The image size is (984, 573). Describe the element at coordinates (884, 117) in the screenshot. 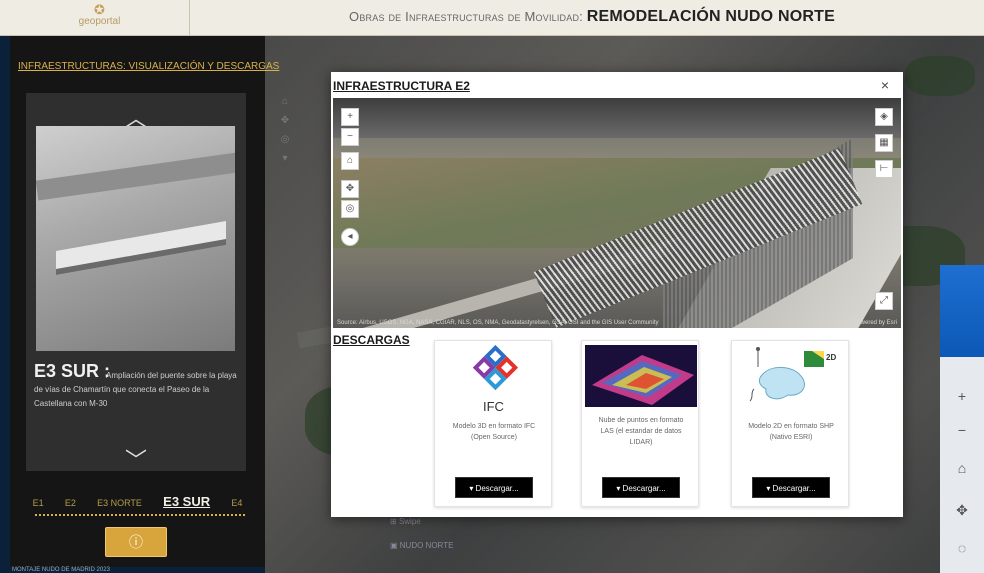

I see `layers-icon: ◈` at that location.